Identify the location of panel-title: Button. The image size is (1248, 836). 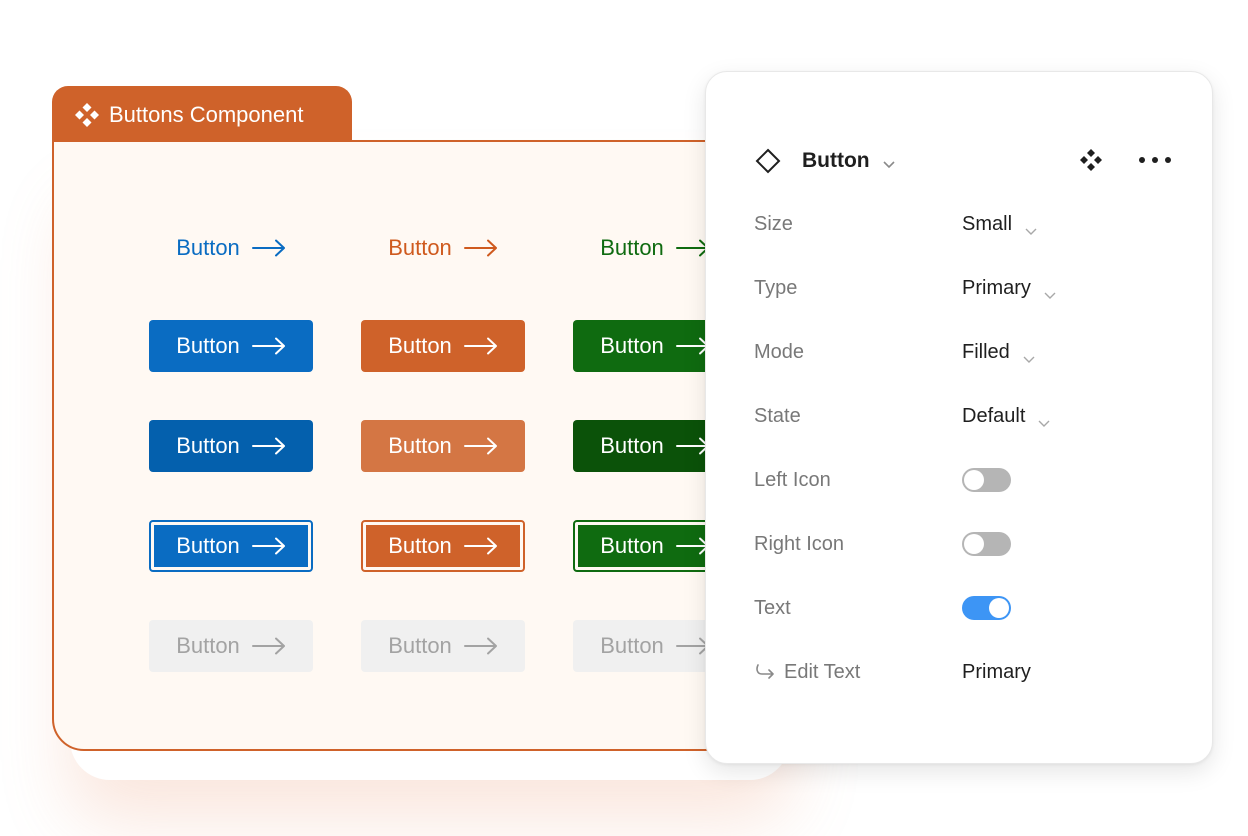
(836, 161).